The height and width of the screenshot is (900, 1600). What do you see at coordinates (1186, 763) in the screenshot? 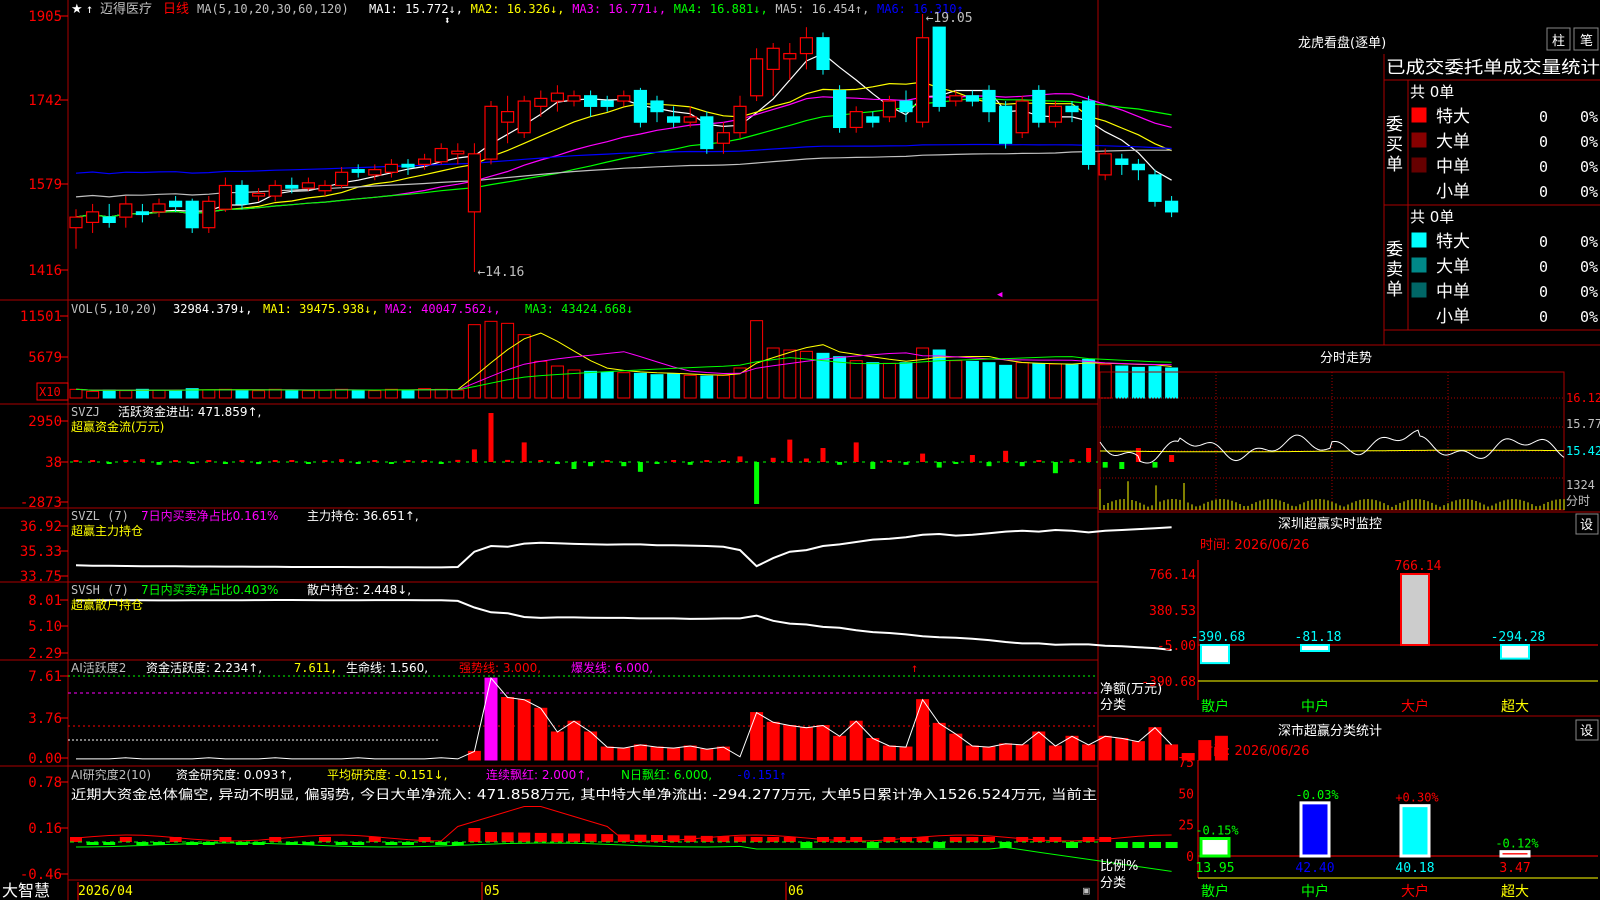
I see `szs-ytick: 75` at bounding box center [1186, 763].